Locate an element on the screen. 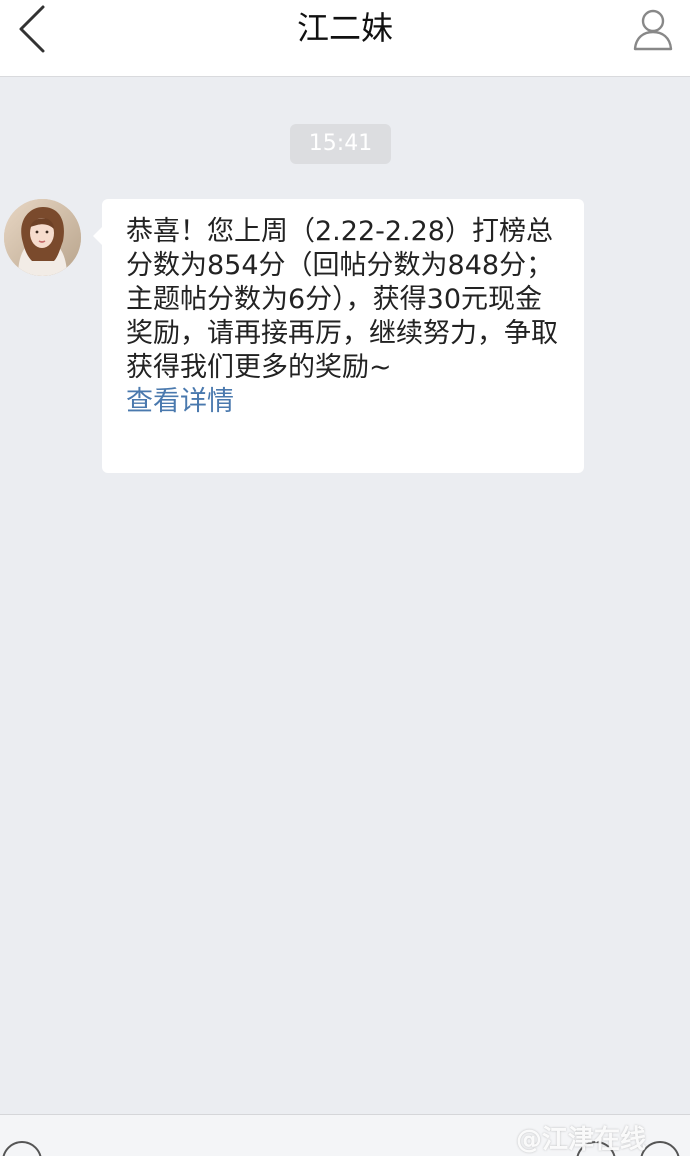 This screenshot has height=1156, width=690. avatar-photo is located at coordinates (42, 237).